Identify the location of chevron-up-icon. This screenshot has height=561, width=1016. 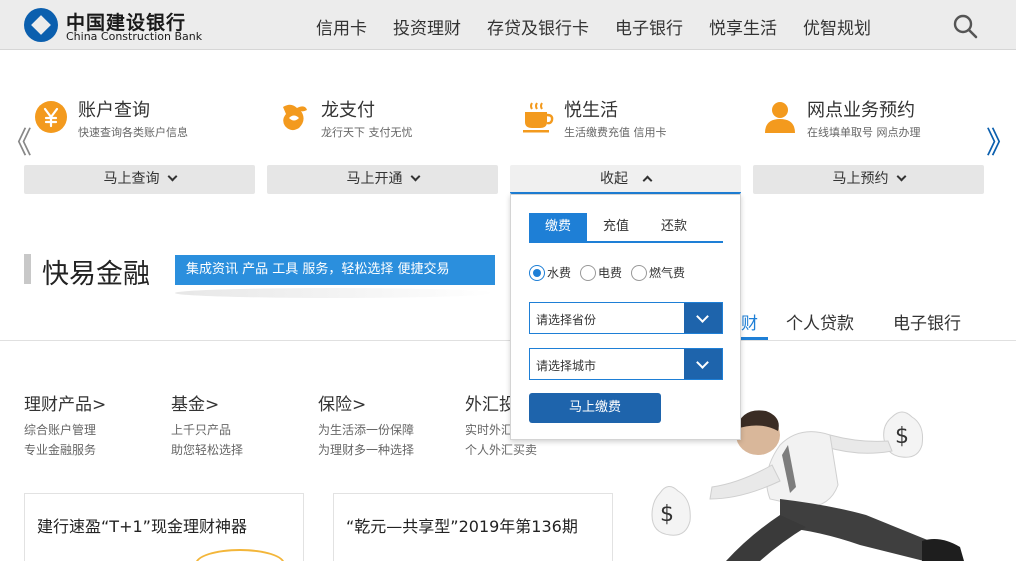
(647, 180).